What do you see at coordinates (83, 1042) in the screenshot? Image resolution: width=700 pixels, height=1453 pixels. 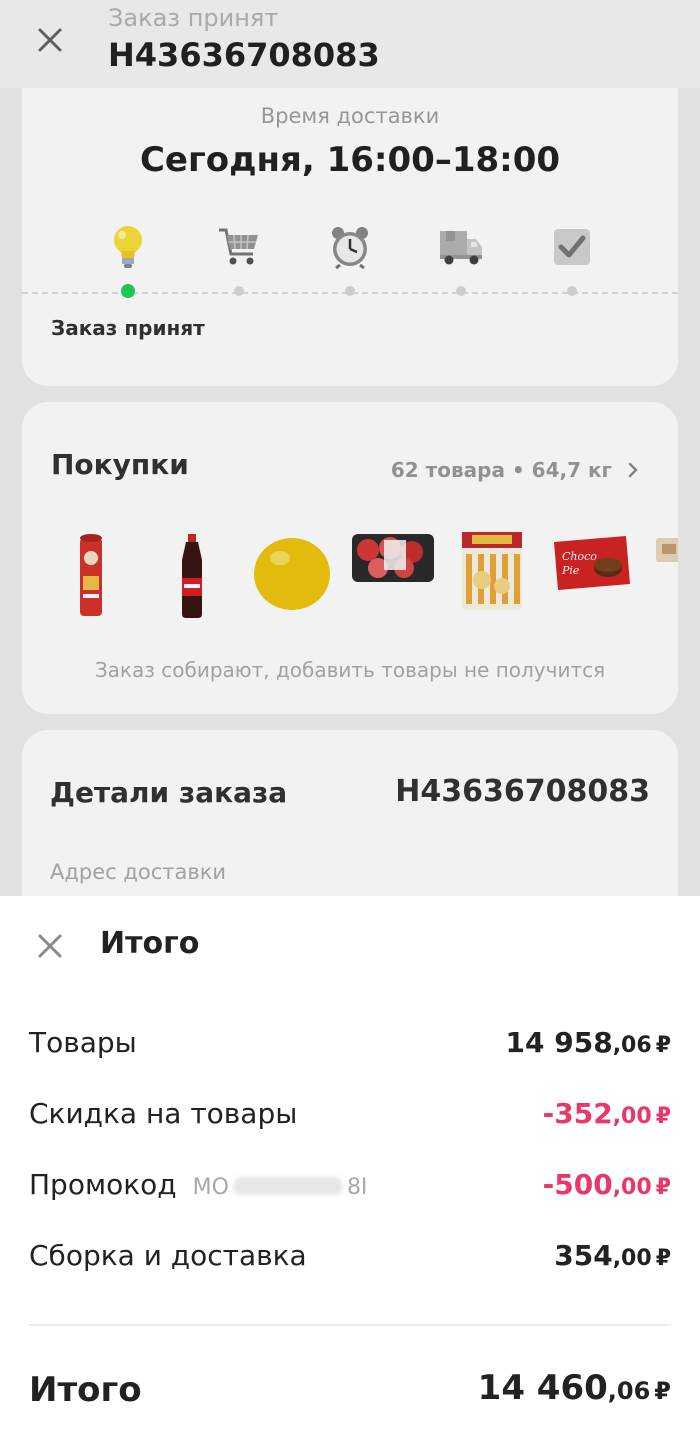 I see `row-label: Товары` at bounding box center [83, 1042].